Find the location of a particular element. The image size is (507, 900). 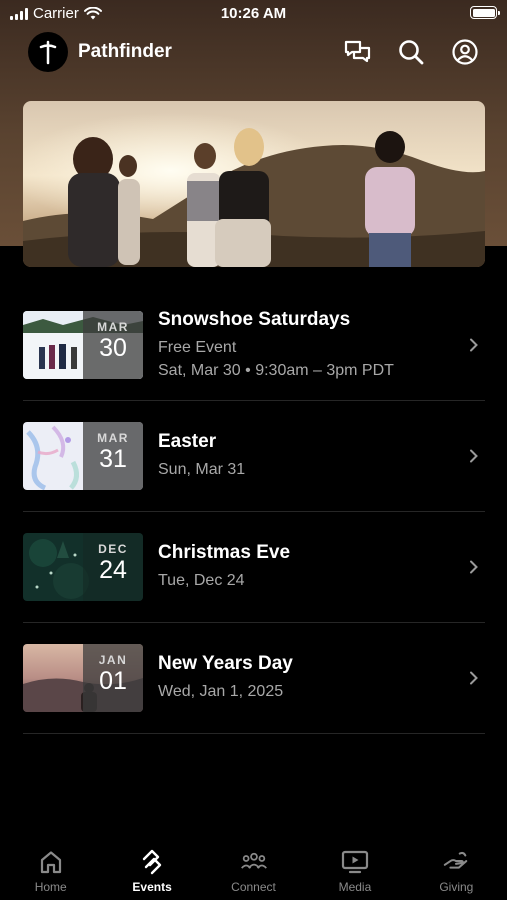

search-icon is located at coordinates (411, 52).